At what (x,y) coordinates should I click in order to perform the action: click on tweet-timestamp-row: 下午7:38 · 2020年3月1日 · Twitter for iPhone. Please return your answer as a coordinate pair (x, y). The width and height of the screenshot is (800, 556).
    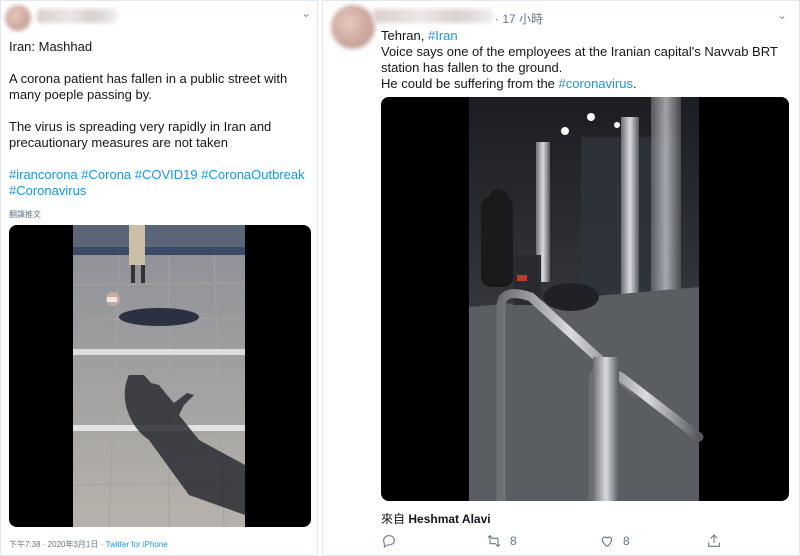
    Looking at the image, I should click on (88, 544).